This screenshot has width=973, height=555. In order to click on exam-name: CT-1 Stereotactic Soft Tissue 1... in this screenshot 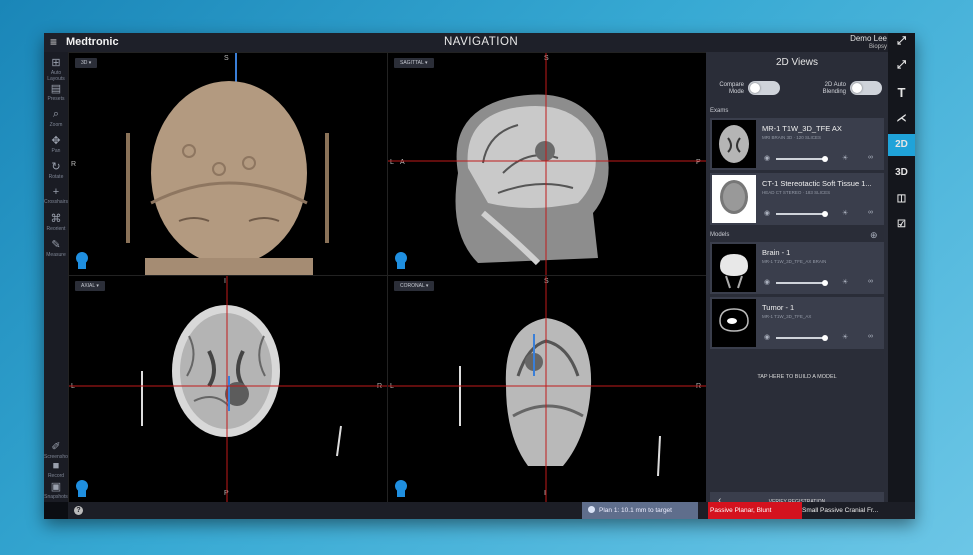, I will do `click(817, 183)`.